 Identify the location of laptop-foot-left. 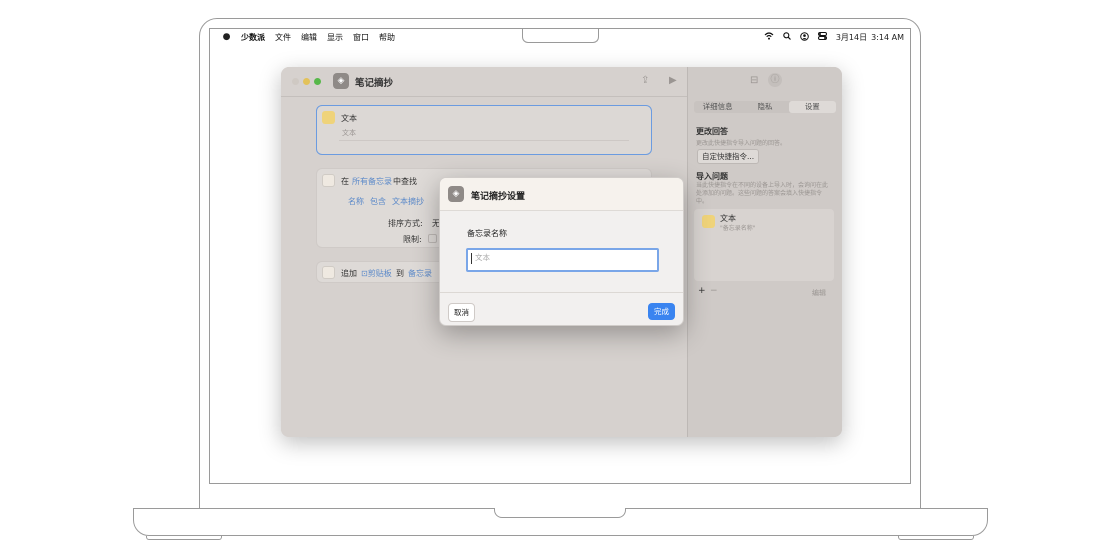
(184, 538).